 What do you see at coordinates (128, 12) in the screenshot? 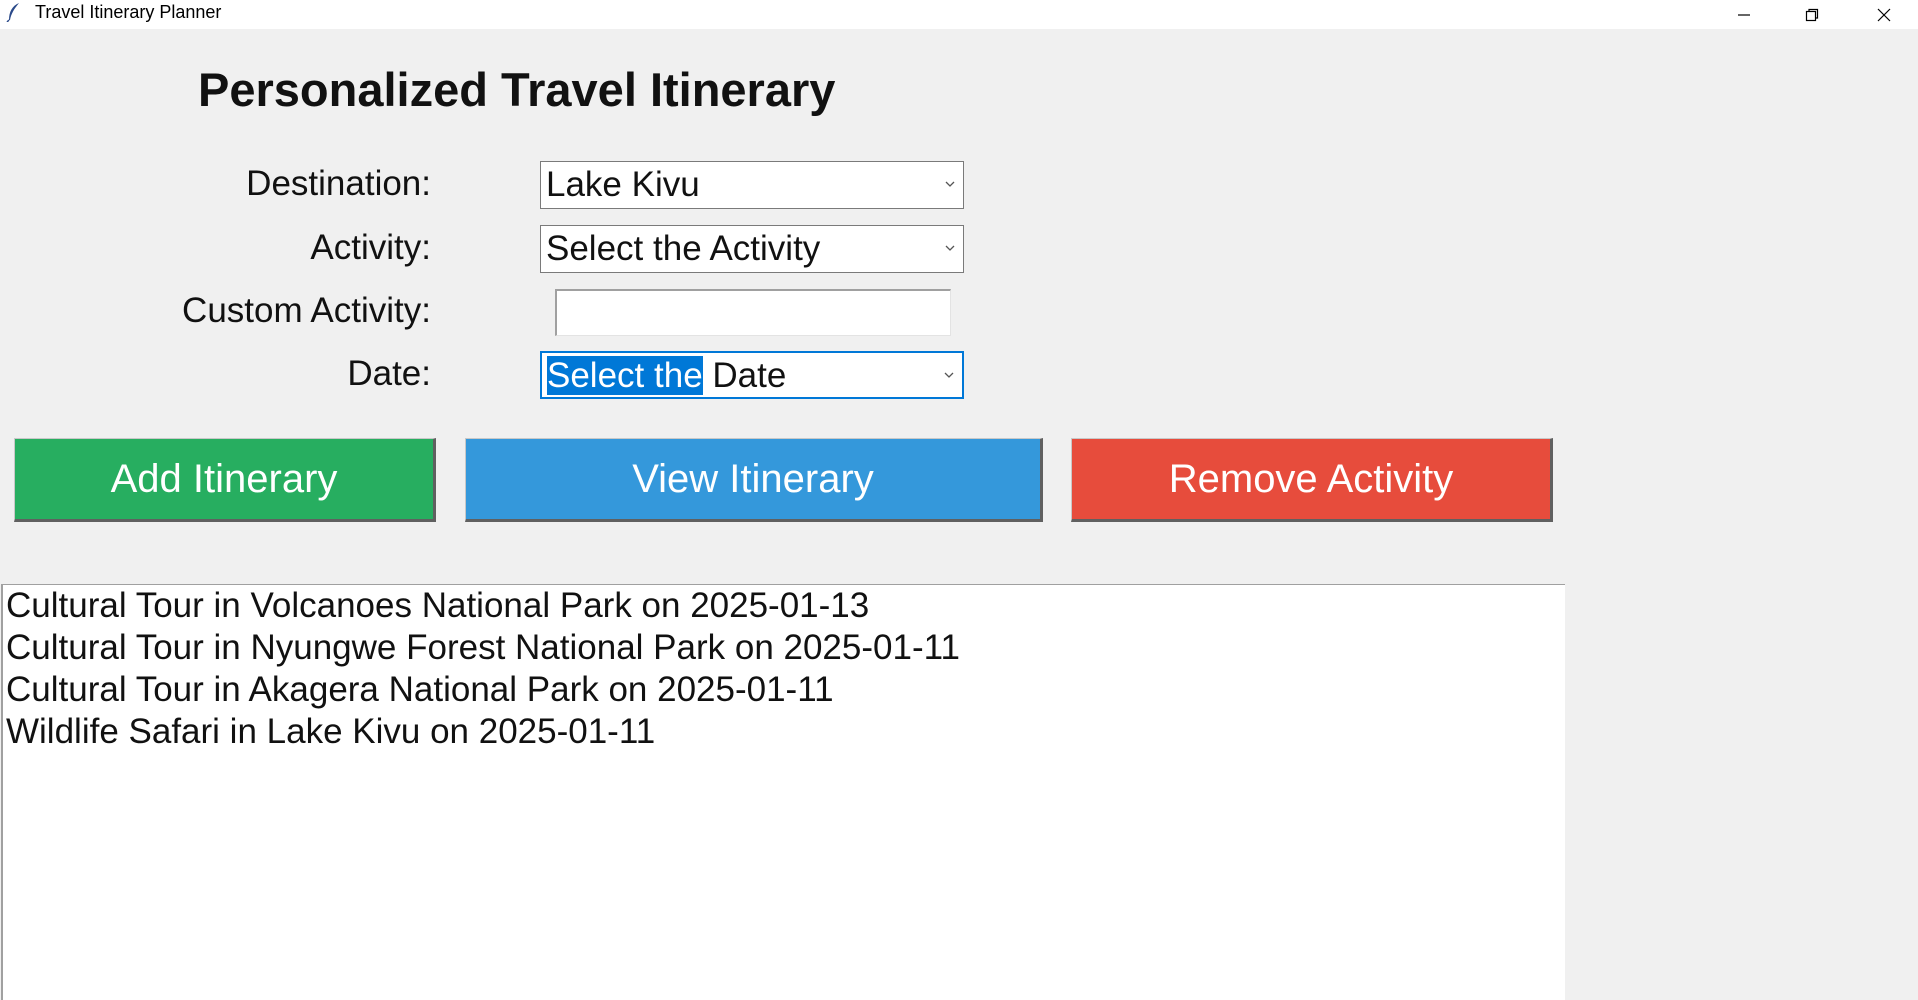
I see `window-title: Travel Itinerary Planner` at bounding box center [128, 12].